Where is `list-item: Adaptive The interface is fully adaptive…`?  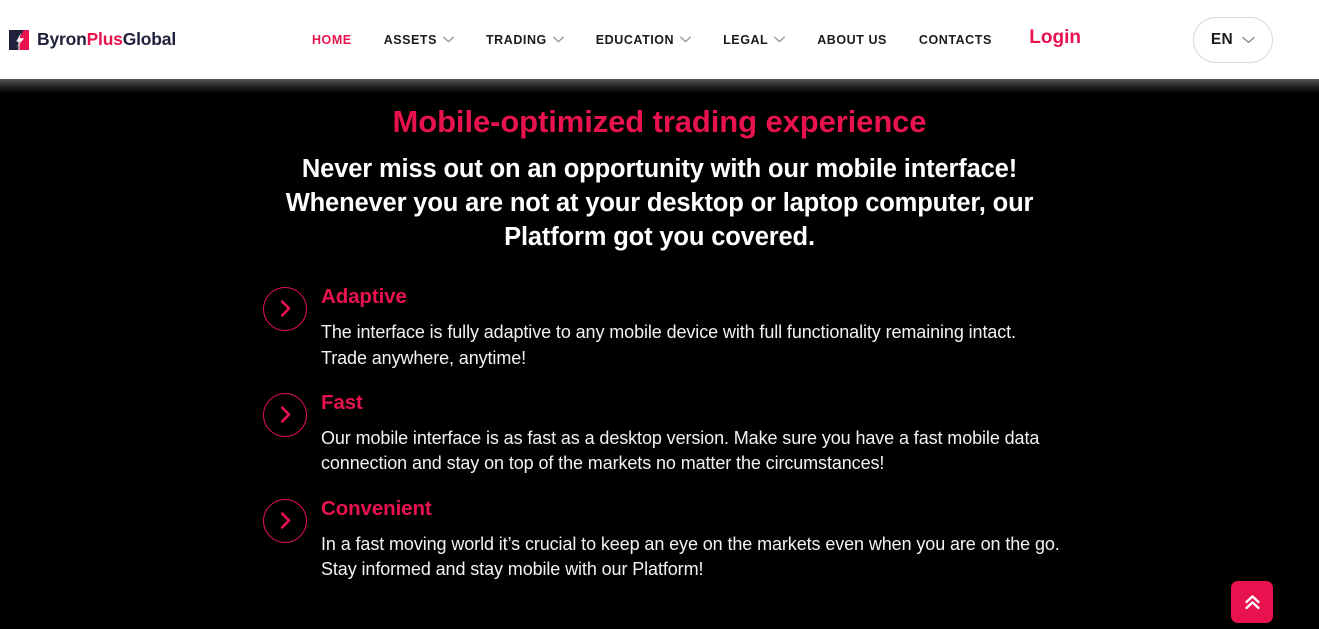
list-item: Adaptive The interface is fully adaptive… is located at coordinates (663, 328).